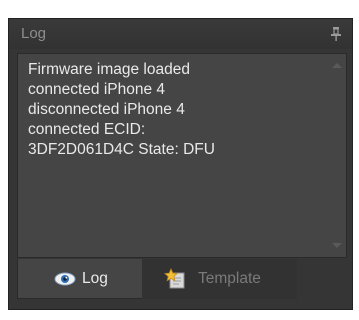 The image size is (359, 320). Describe the element at coordinates (229, 278) in the screenshot. I see `tab-template-label: Template` at that location.